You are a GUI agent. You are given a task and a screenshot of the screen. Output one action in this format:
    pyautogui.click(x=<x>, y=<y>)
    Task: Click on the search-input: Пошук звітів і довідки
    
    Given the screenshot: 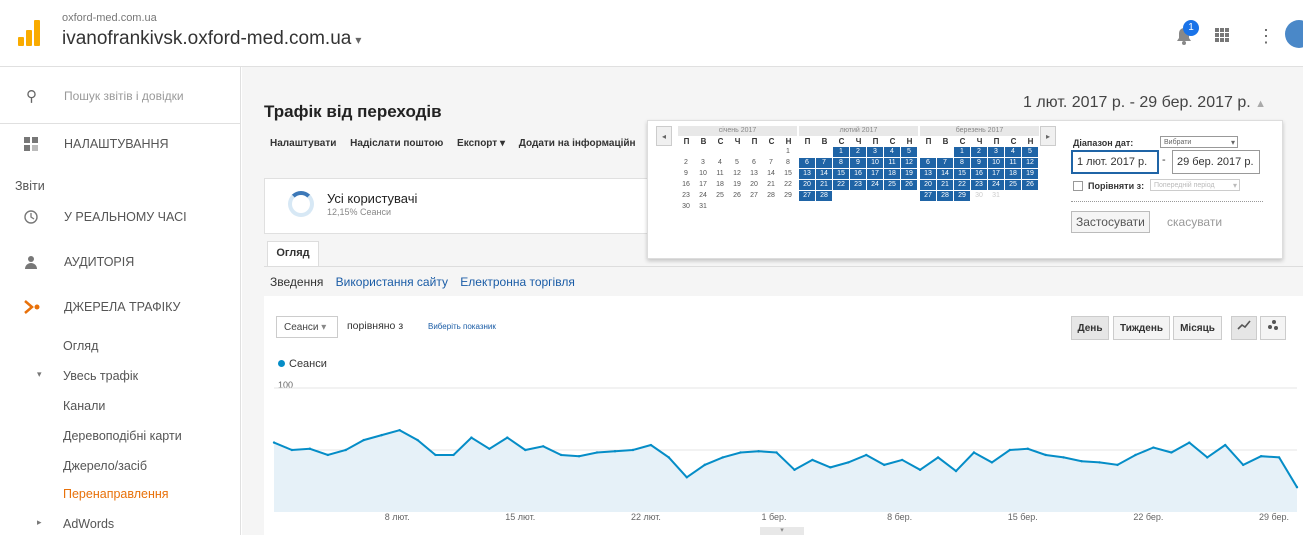 What is the action you would take?
    pyautogui.click(x=124, y=96)
    